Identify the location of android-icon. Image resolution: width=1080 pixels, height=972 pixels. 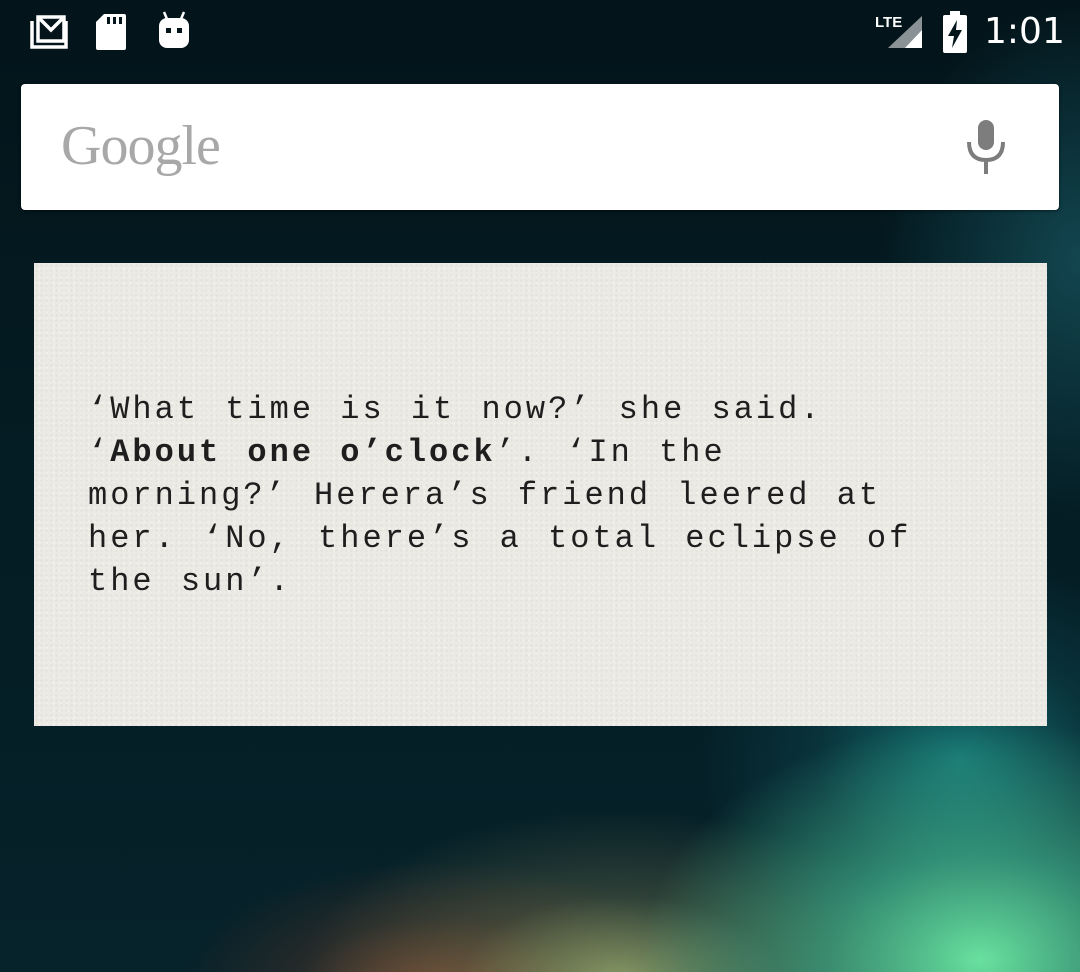
(174, 30).